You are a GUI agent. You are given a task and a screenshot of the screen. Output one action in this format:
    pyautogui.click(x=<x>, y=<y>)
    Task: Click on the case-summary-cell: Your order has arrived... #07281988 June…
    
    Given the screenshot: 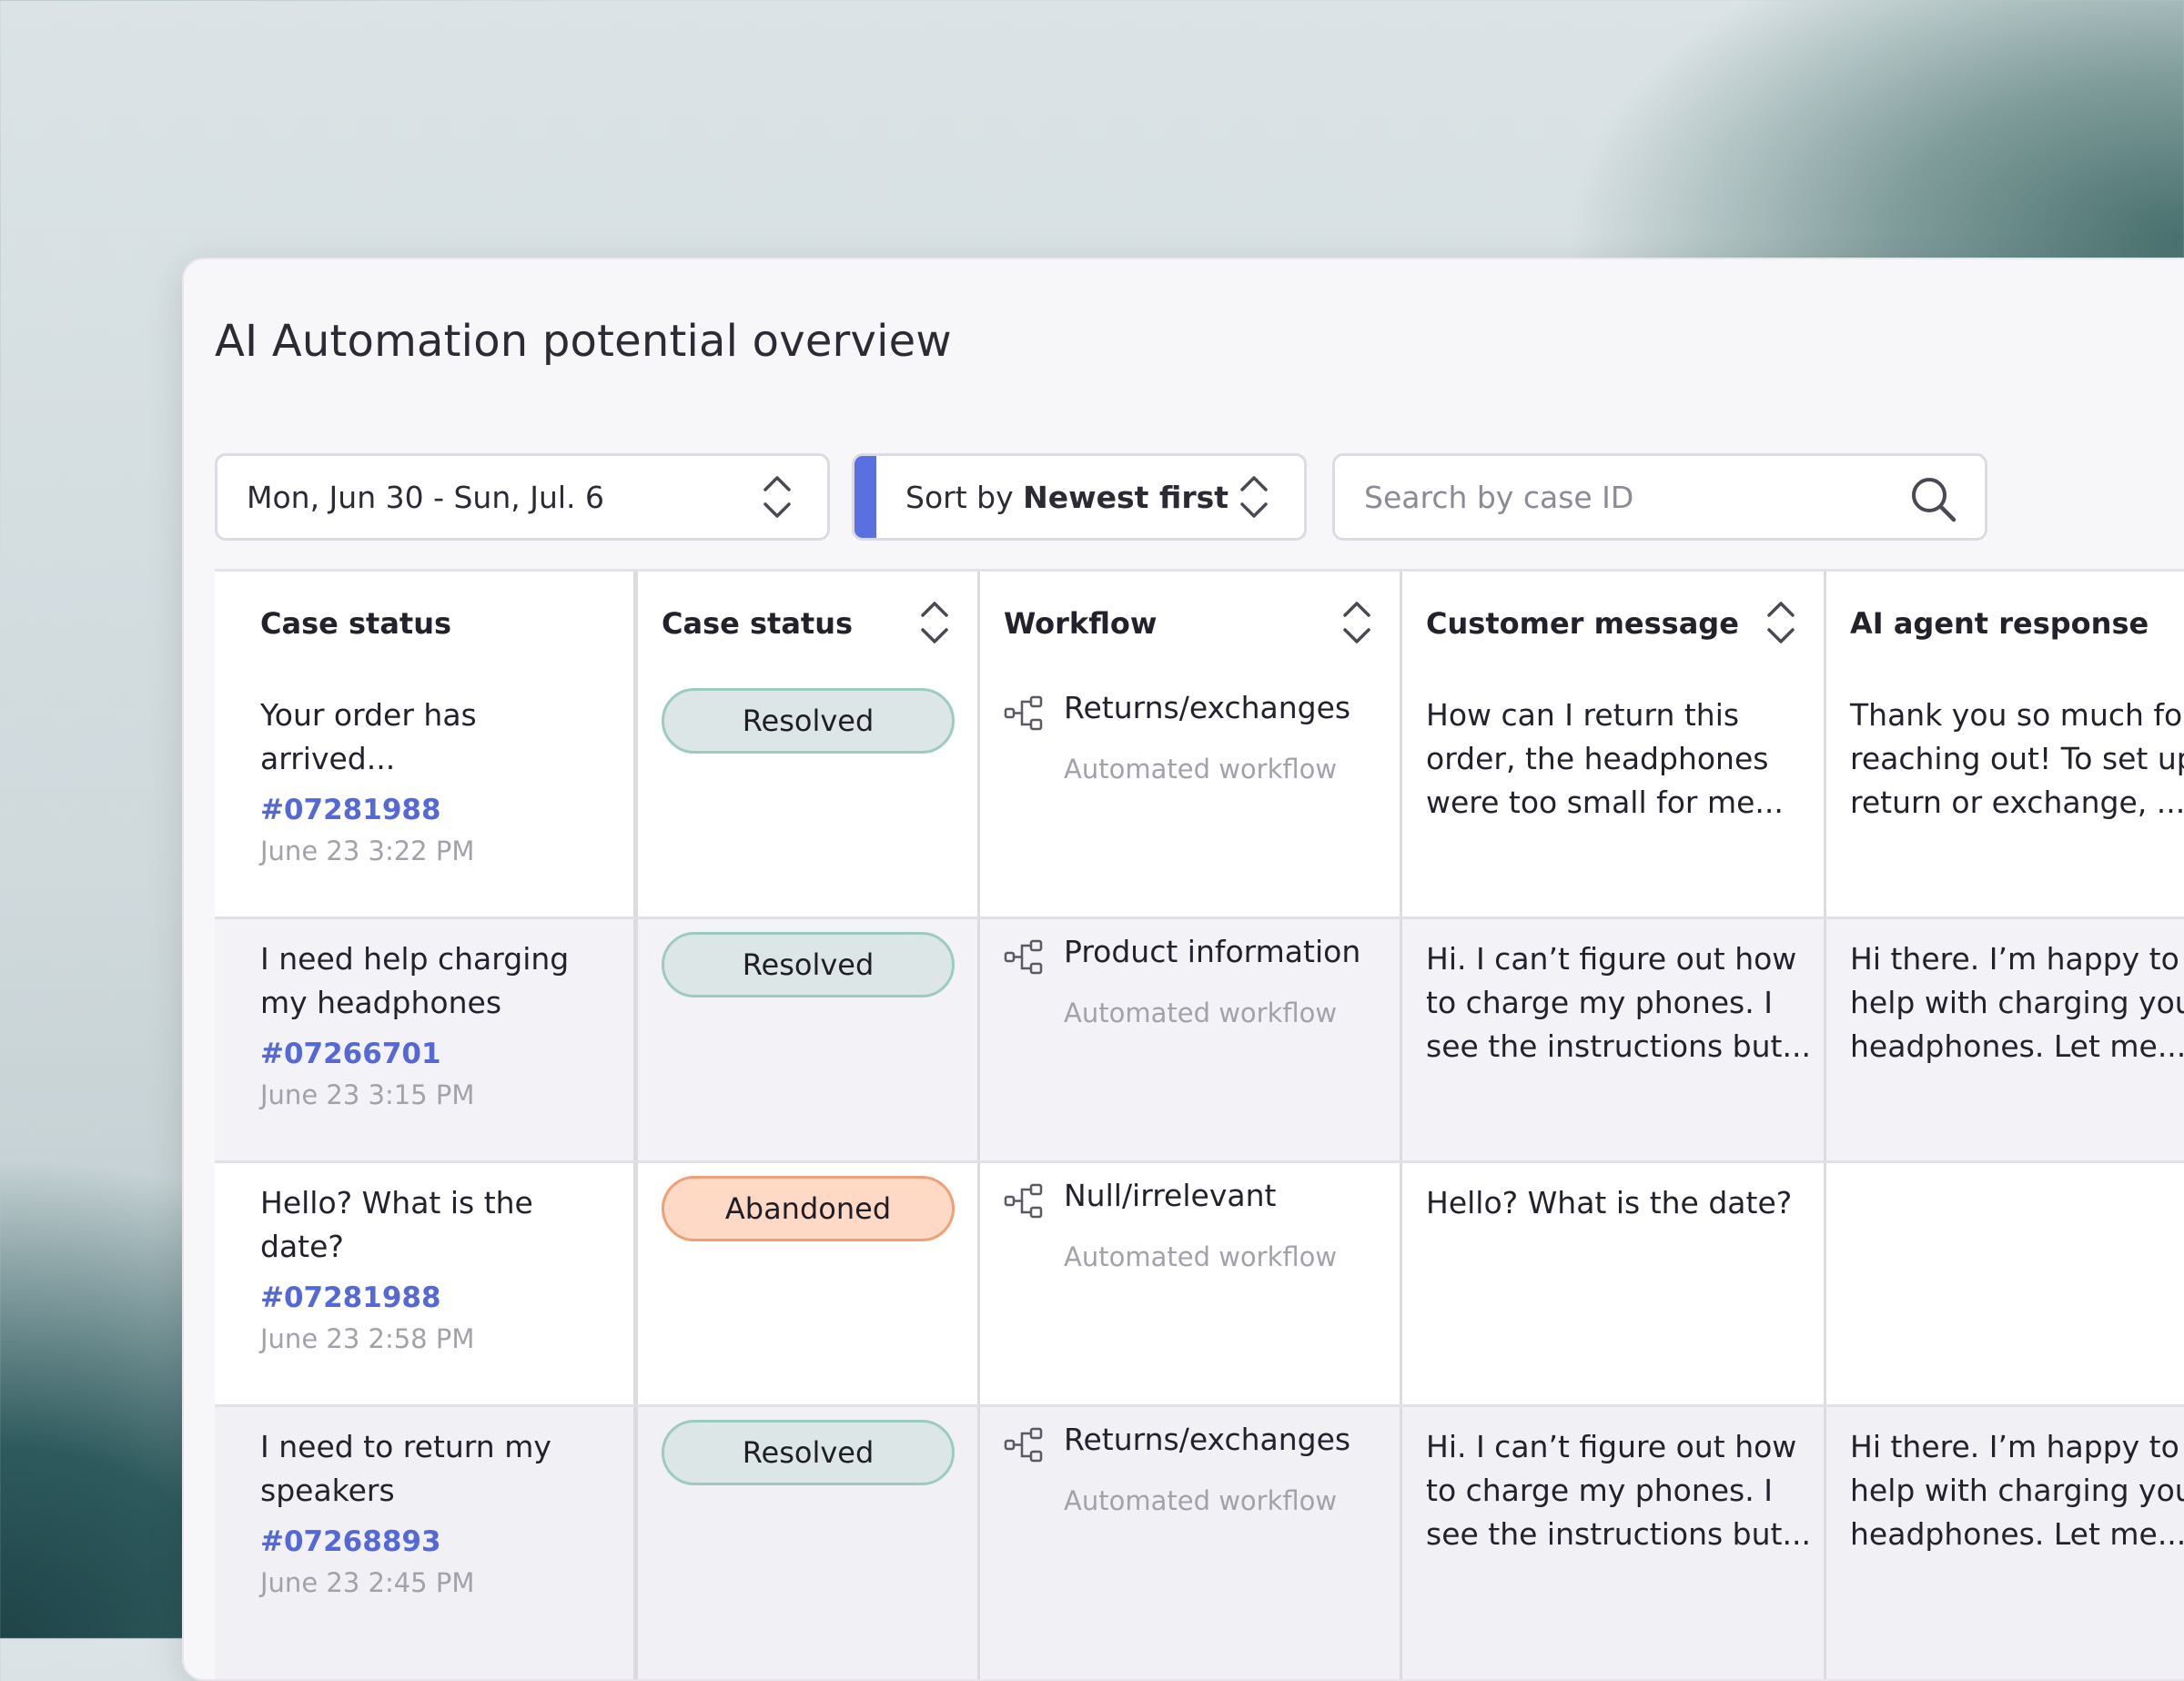 What is the action you would take?
    pyautogui.click(x=424, y=795)
    